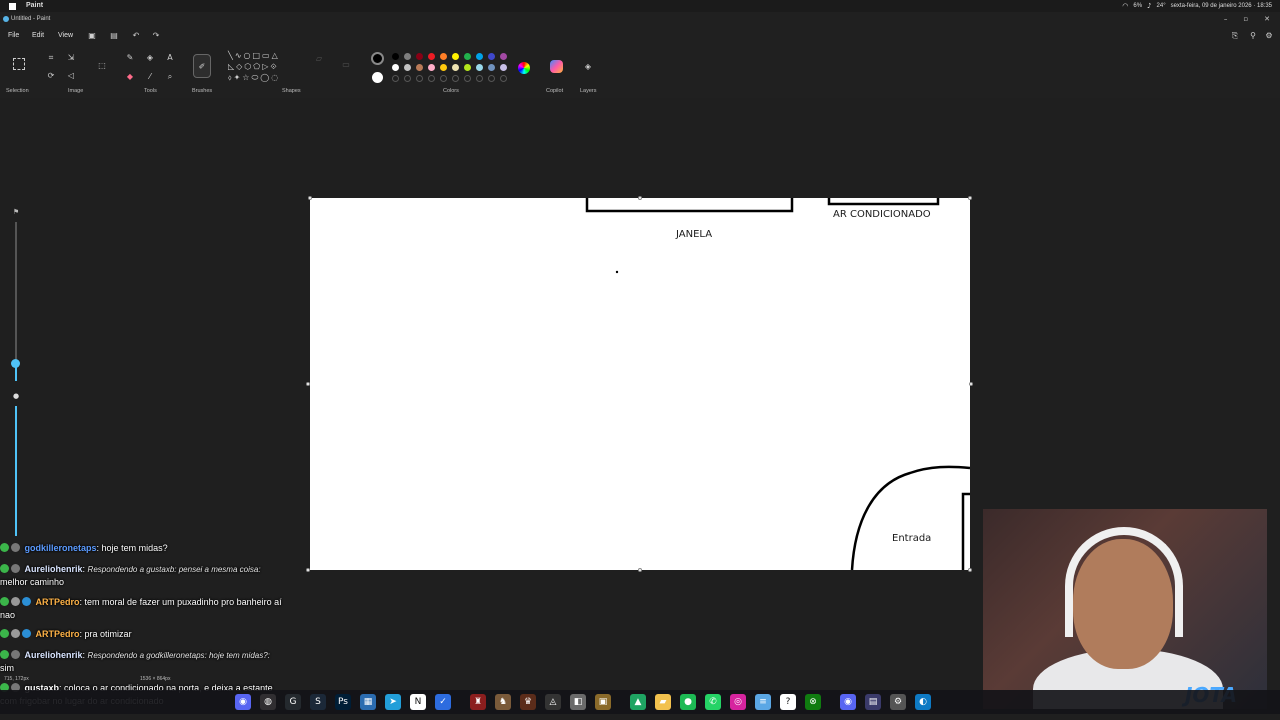 This screenshot has height=720, width=1280. What do you see at coordinates (243, 702) in the screenshot?
I see `discord-icon: ◉` at bounding box center [243, 702].